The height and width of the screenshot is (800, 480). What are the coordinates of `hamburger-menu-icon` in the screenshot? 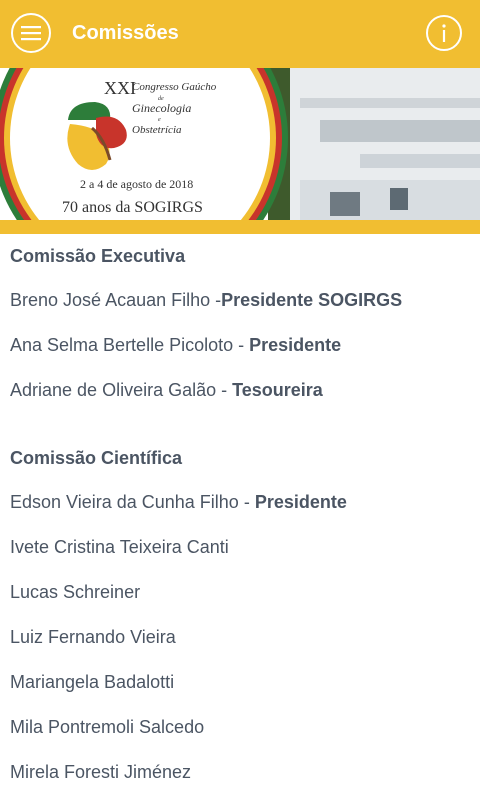 It's located at (31, 33).